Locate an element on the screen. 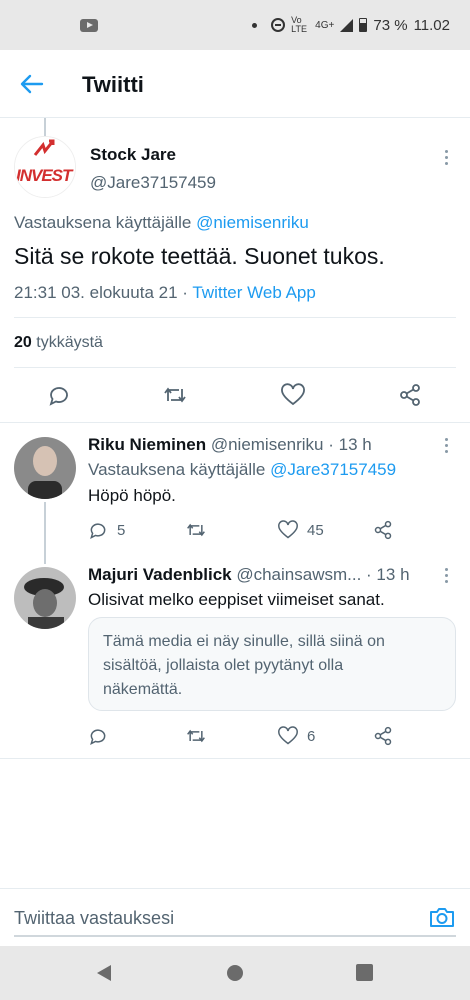 The width and height of the screenshot is (470, 1000). thread-line-middle is located at coordinates (45, 533).